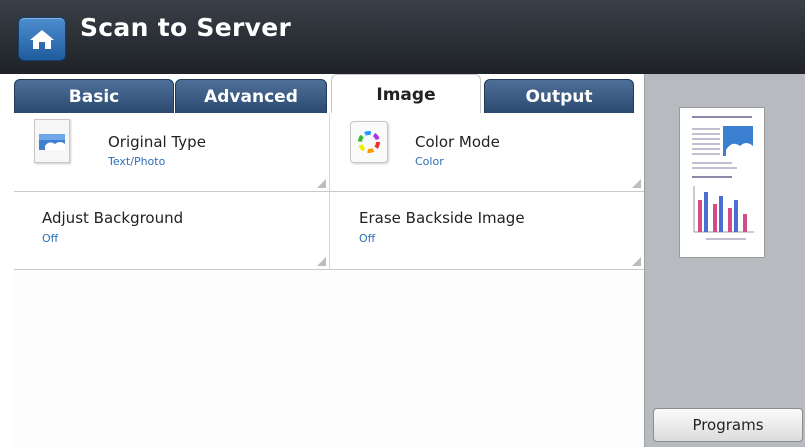  Describe the element at coordinates (457, 142) in the screenshot. I see `color-mode-label: Color Mode` at that location.